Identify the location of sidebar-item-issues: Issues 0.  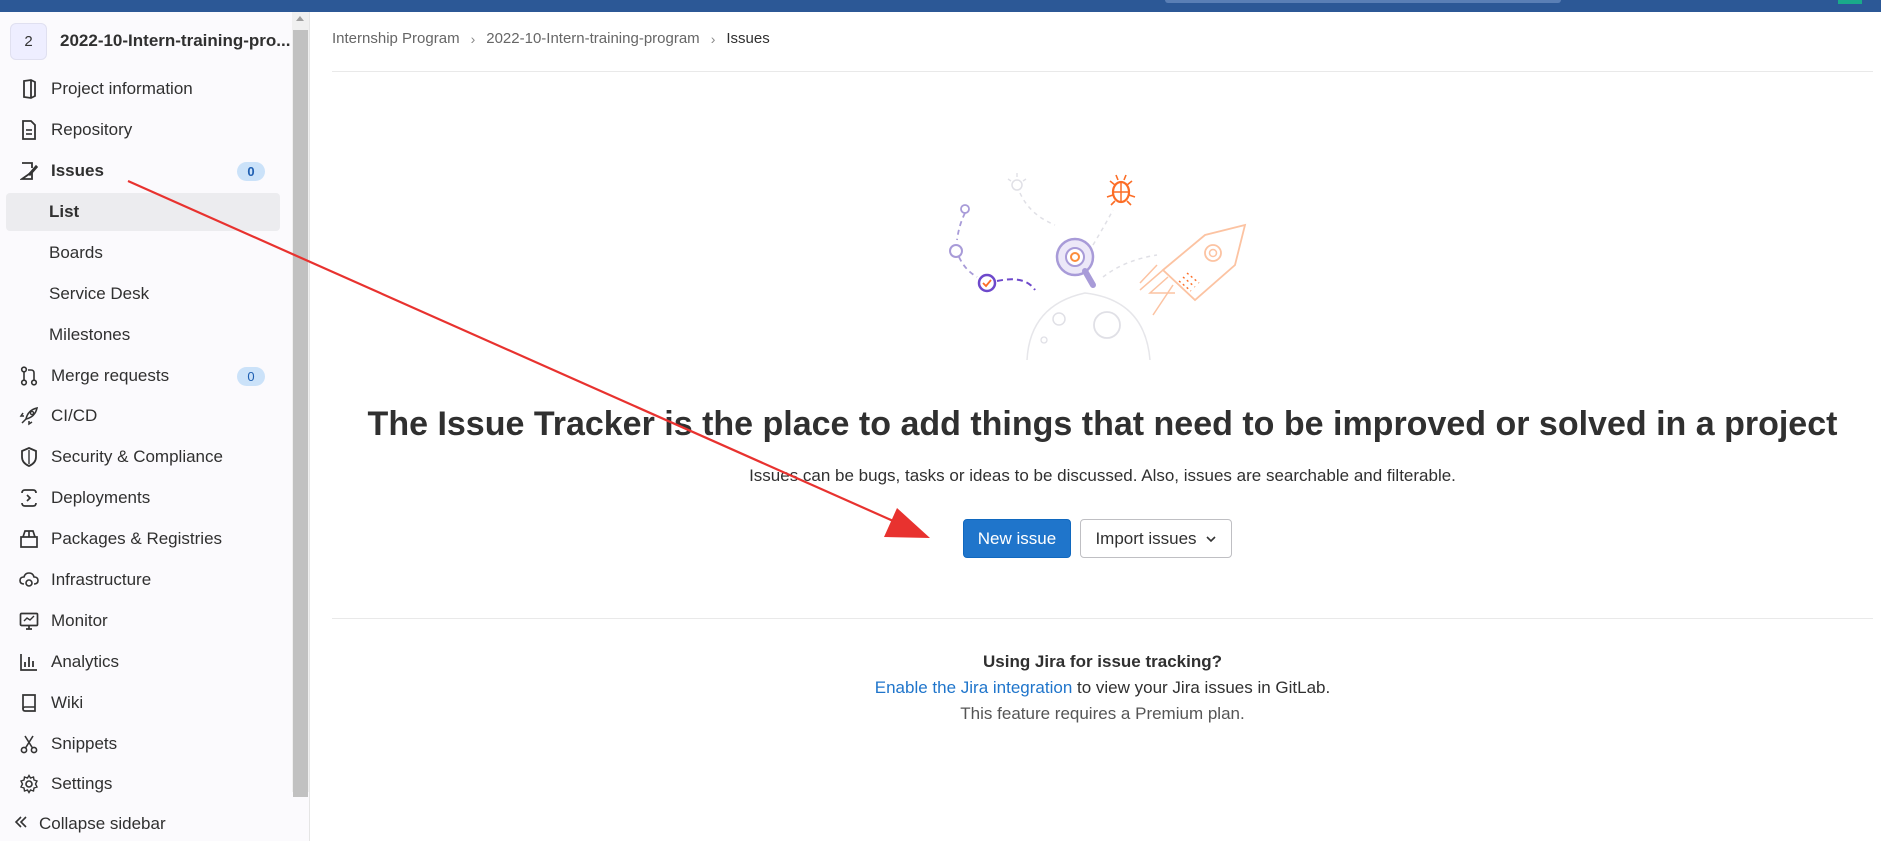
(143, 171).